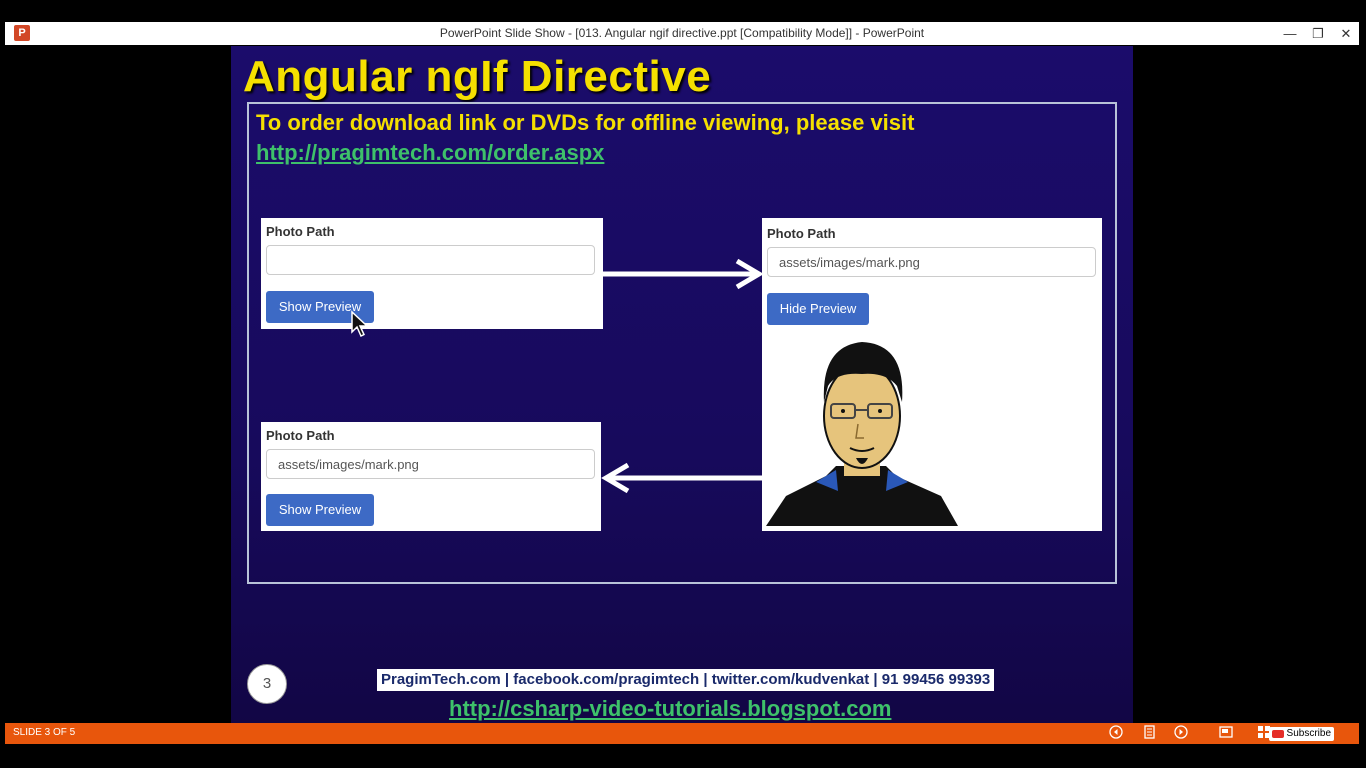 This screenshot has width=1366, height=768. What do you see at coordinates (477, 76) in the screenshot?
I see `slide-title: Angular ngIf Directive` at bounding box center [477, 76].